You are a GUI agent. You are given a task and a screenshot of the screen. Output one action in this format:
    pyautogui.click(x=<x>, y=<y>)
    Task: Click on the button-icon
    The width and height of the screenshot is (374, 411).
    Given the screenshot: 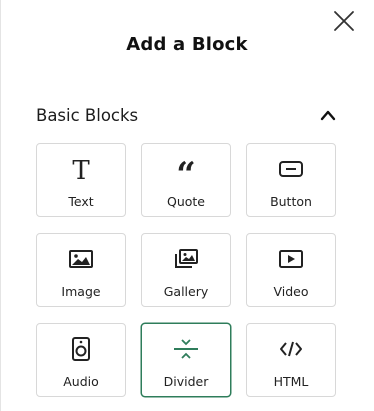 What is the action you would take?
    pyautogui.click(x=291, y=171)
    